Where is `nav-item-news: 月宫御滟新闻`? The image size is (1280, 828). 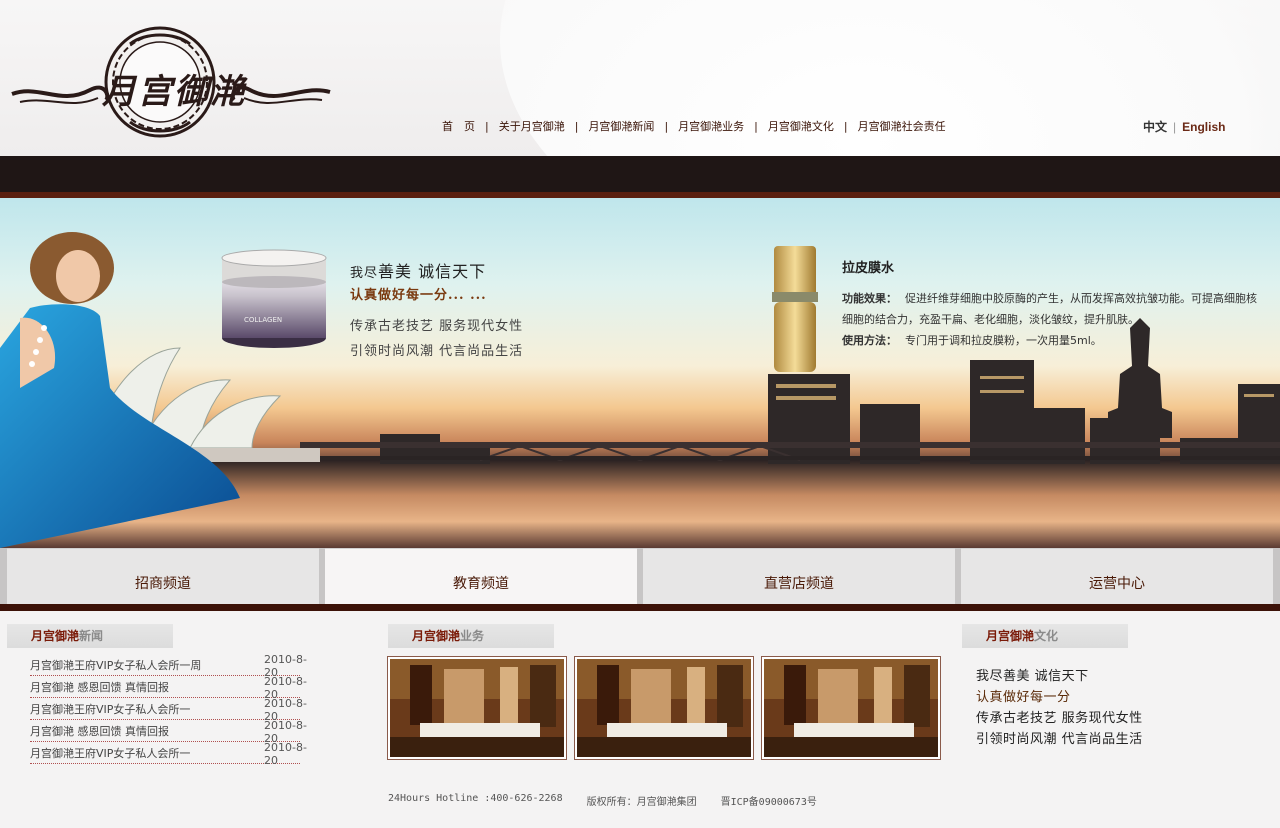
nav-item-news: 月宫御滟新闻 is located at coordinates (621, 126).